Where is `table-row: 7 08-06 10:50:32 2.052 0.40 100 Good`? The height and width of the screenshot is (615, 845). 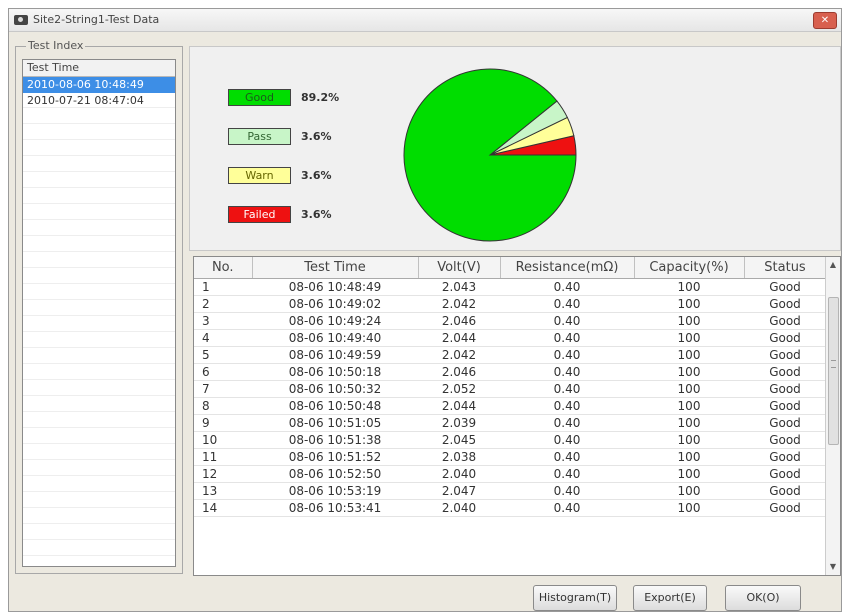 table-row: 7 08-06 10:50:32 2.052 0.40 100 Good is located at coordinates (510, 389).